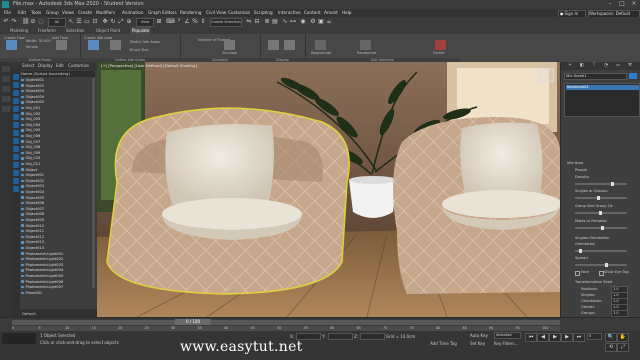 The width and height of the screenshot is (640, 360). I want to click on filter-groups-icon, so click(16, 125).